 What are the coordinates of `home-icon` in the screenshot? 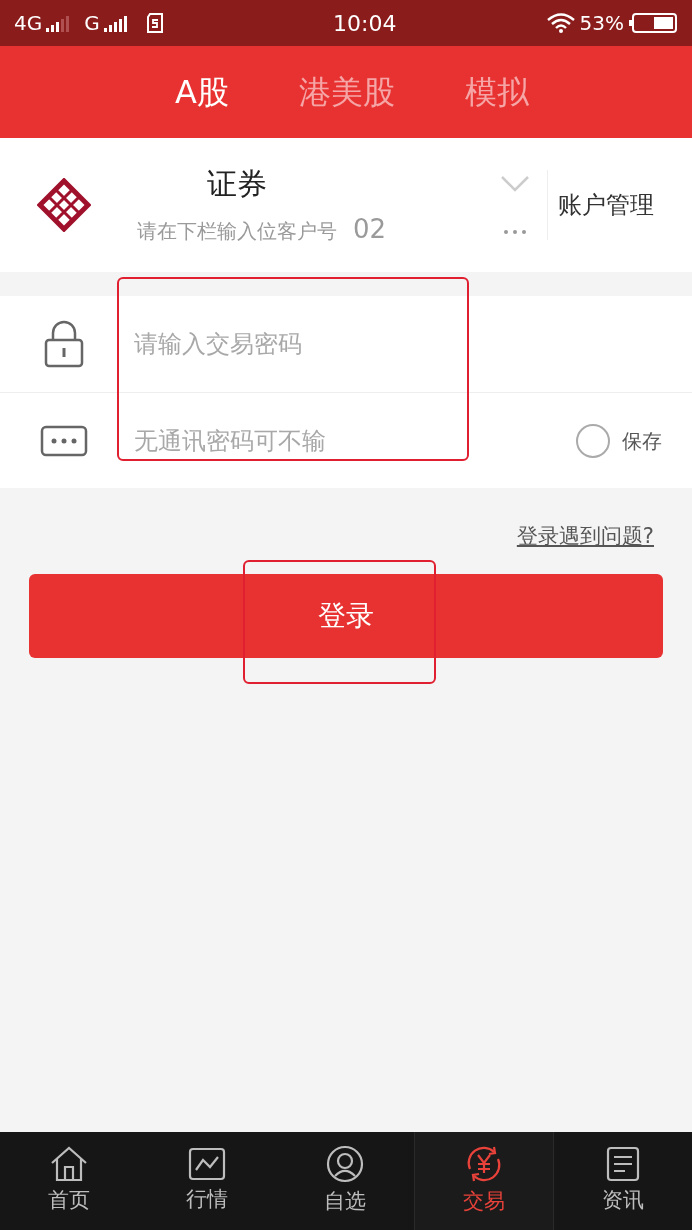 It's located at (69, 1164).